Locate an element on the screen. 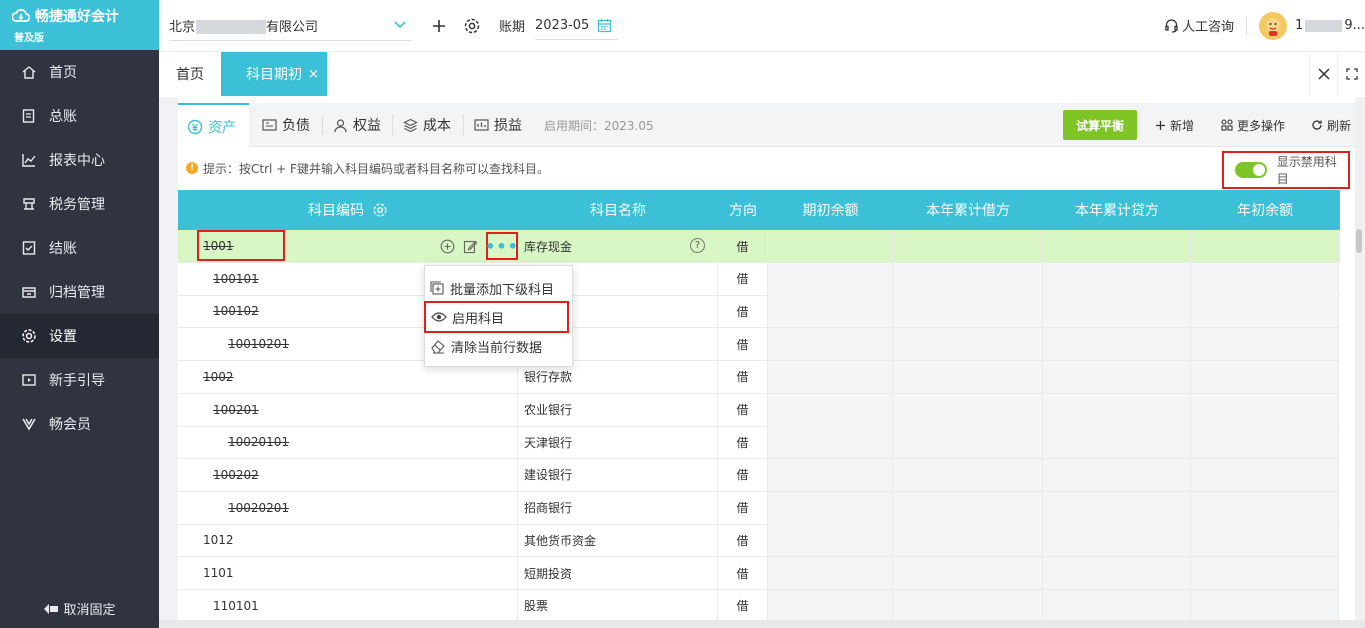 The width and height of the screenshot is (1365, 628). vertical-scrollbar is located at coordinates (1359, 357).